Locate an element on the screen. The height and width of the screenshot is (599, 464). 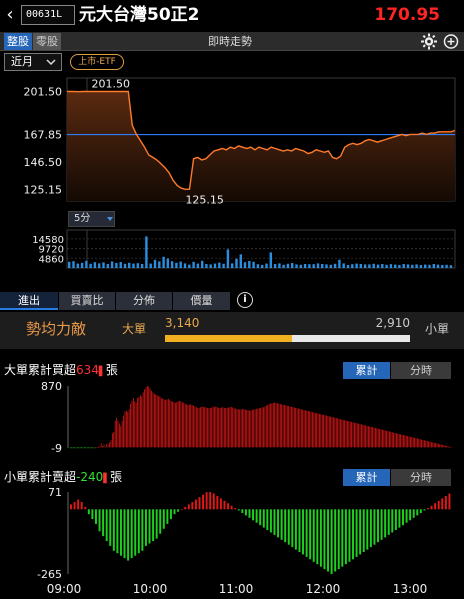
stock-code-input: 00631L is located at coordinates (48, 15).